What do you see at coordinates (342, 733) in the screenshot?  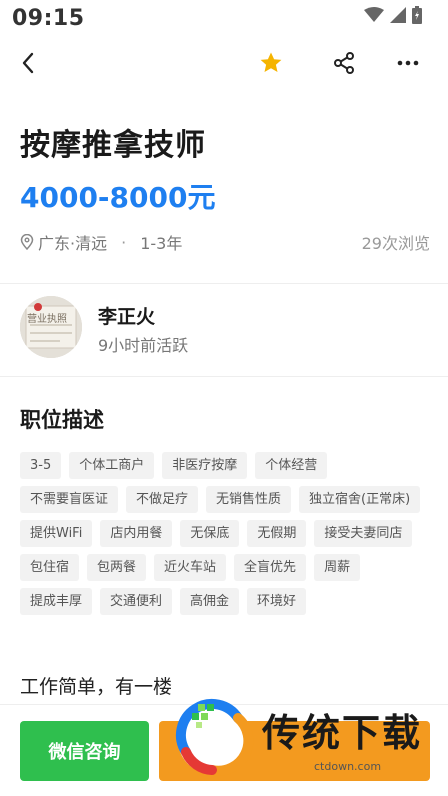 I see `watermark-text: 传统下载` at bounding box center [342, 733].